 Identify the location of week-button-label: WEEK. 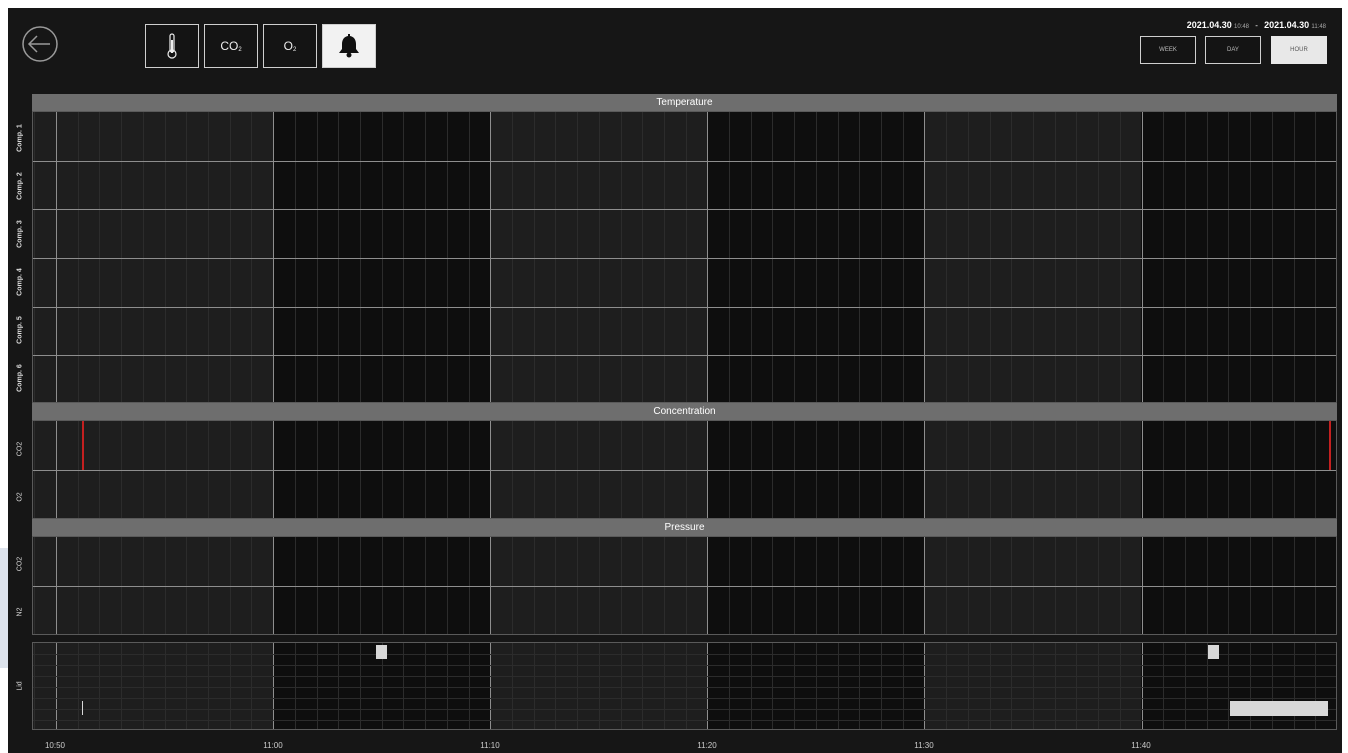
(1168, 50).